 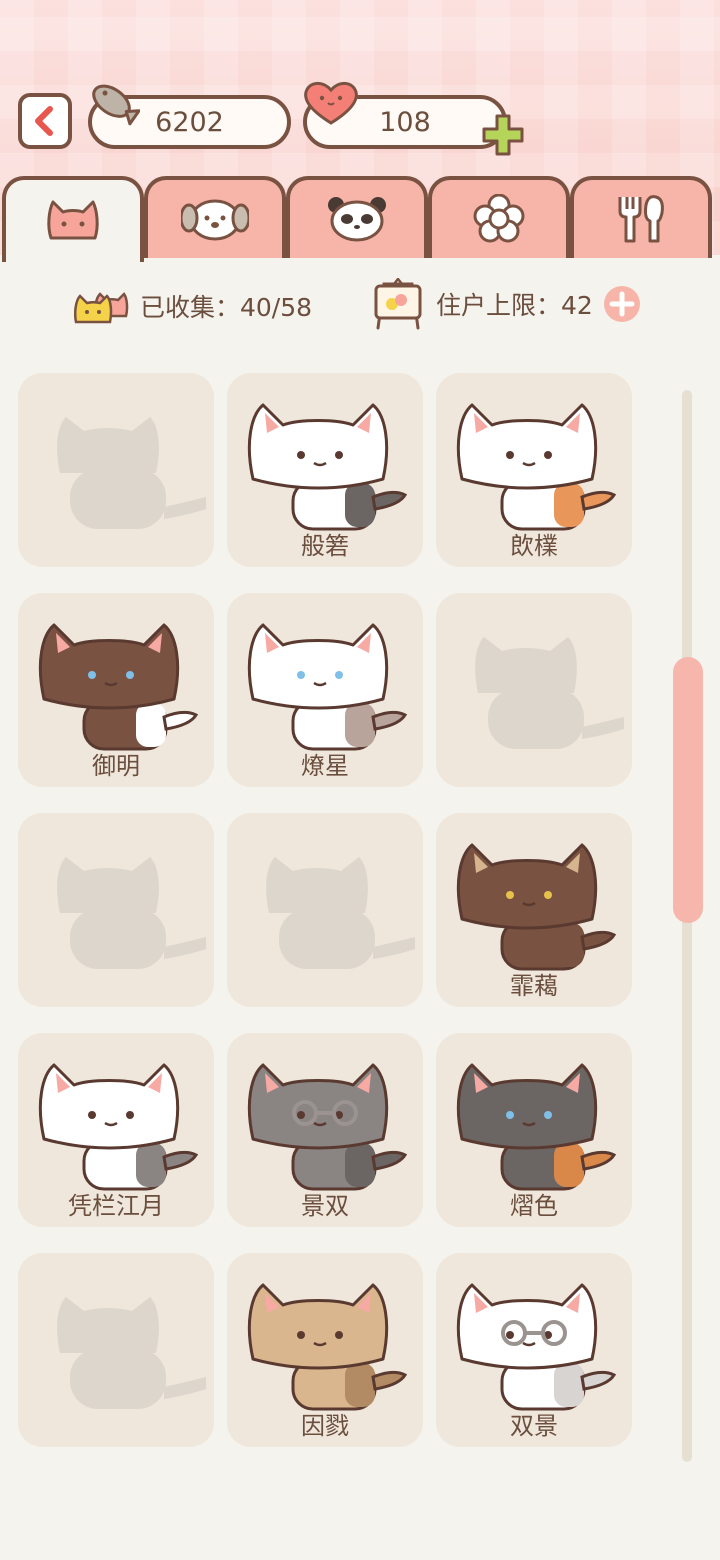 What do you see at coordinates (503, 135) in the screenshot?
I see `add-hearts-button` at bounding box center [503, 135].